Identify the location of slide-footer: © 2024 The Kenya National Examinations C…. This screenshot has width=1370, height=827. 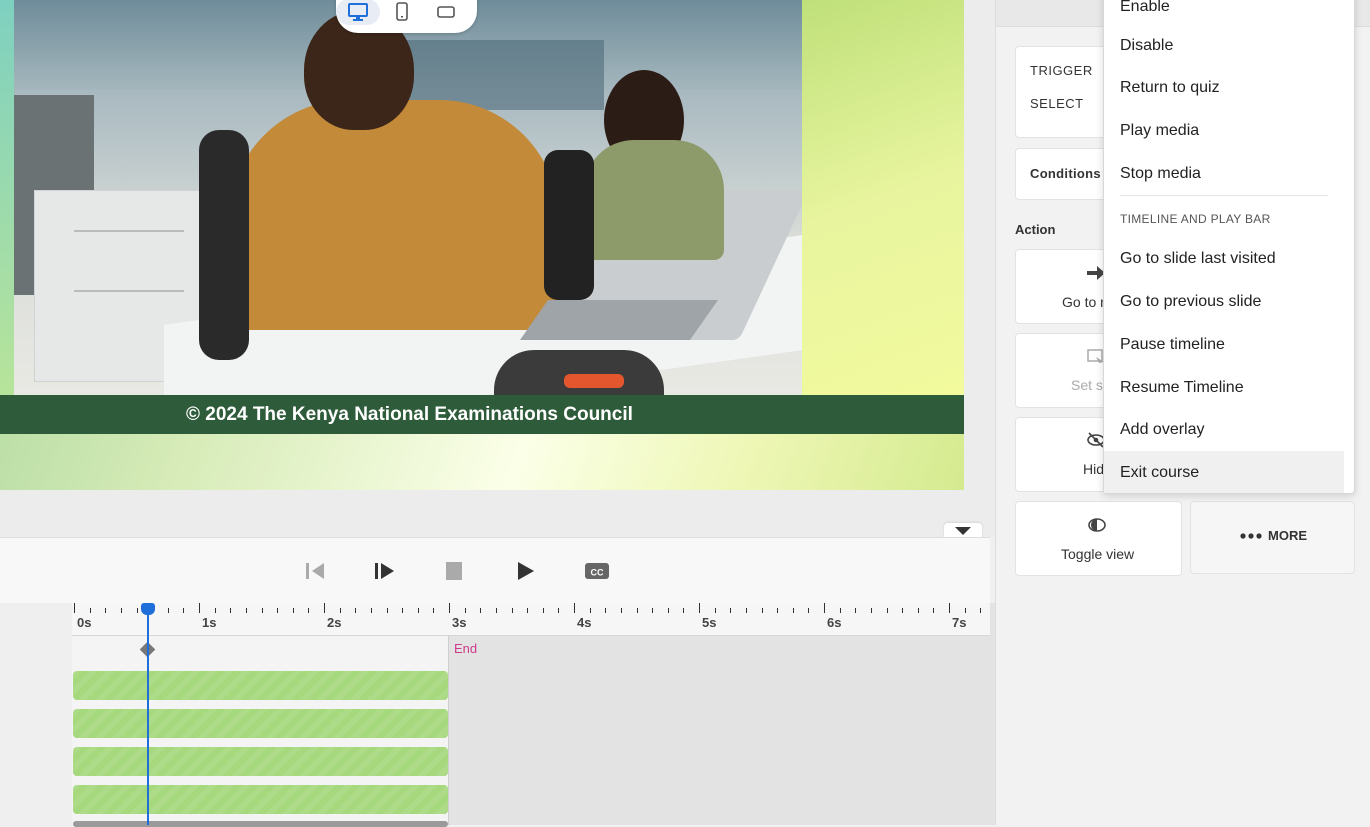
(482, 414).